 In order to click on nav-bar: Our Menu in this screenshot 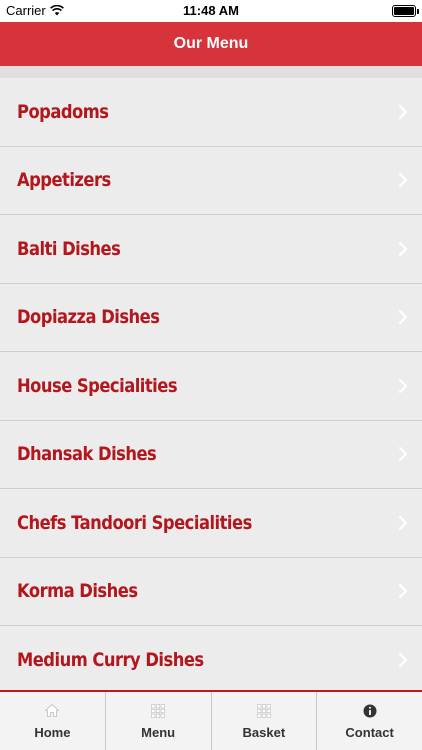, I will do `click(211, 44)`.